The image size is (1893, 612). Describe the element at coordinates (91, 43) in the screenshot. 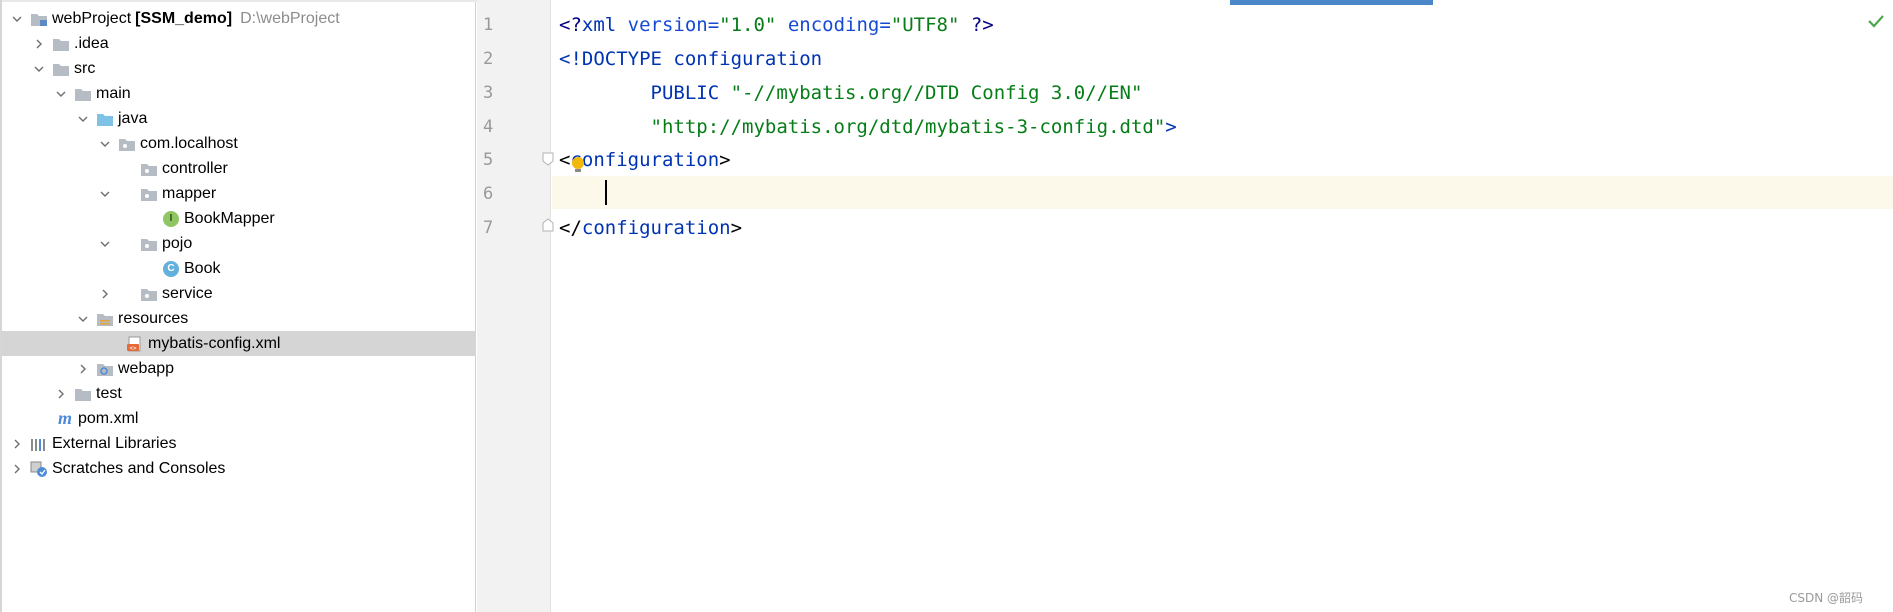

I see `tree-item-label: .idea` at that location.